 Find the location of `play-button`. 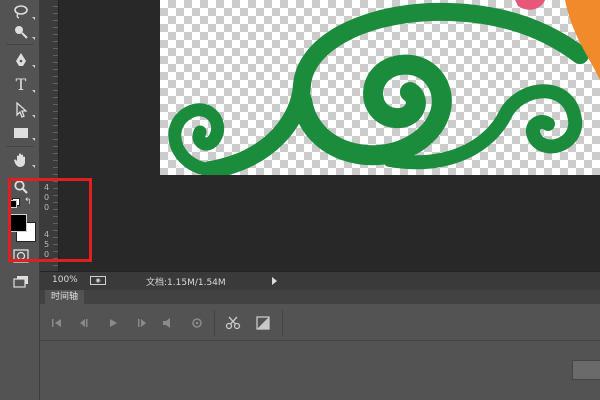

play-button is located at coordinates (113, 323).